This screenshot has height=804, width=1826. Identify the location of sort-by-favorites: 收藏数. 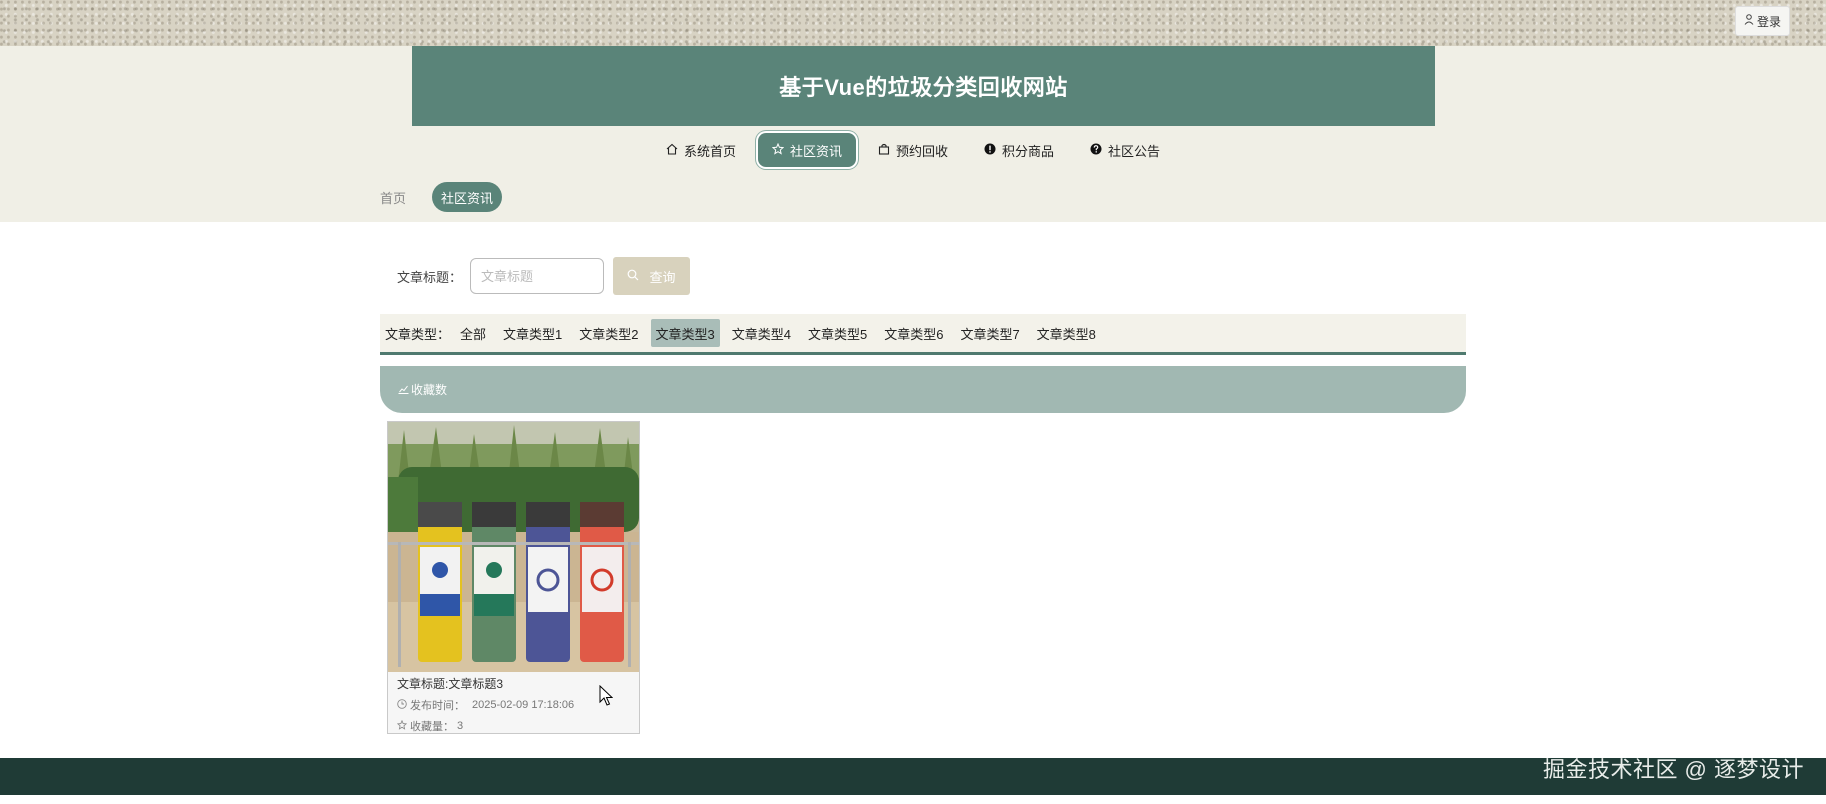
(422, 389).